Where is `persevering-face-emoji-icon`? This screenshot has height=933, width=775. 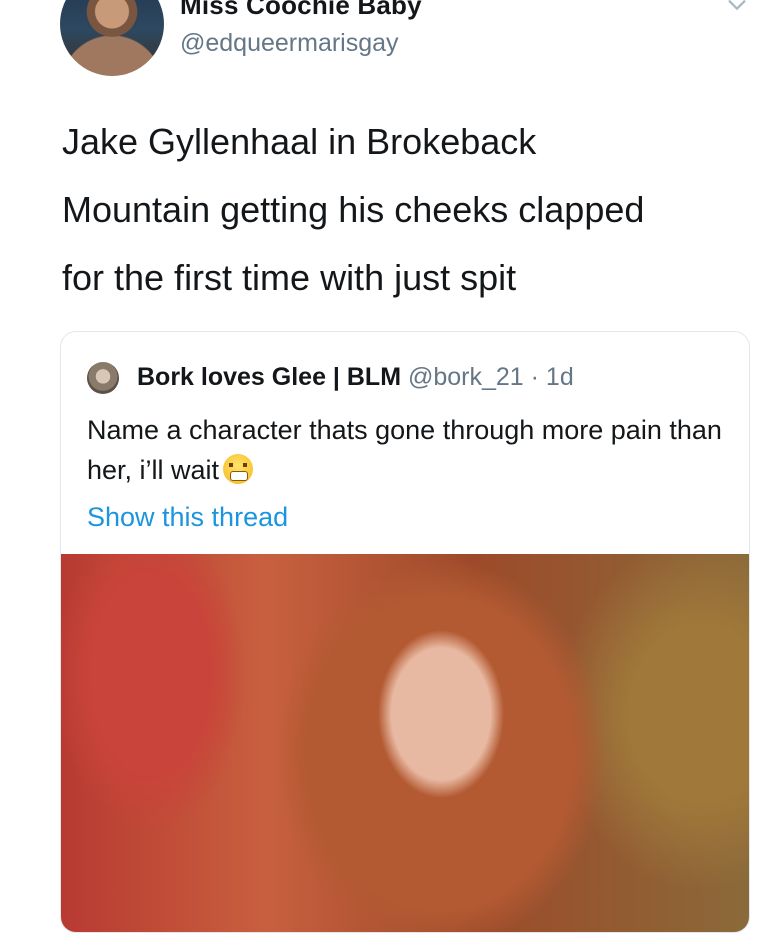 persevering-face-emoji-icon is located at coordinates (238, 469).